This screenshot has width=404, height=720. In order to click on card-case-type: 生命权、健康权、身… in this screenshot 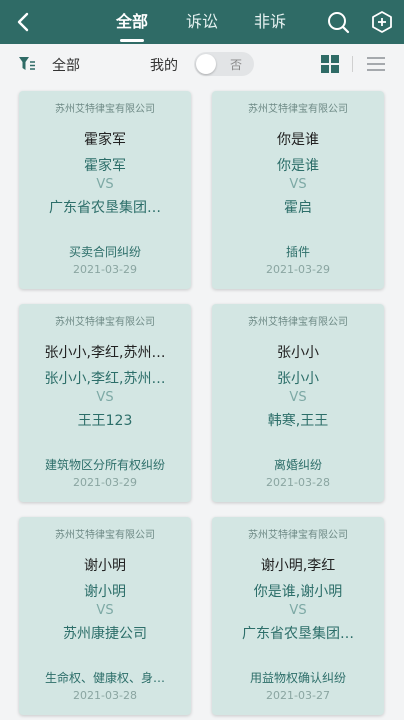, I will do `click(104, 678)`.